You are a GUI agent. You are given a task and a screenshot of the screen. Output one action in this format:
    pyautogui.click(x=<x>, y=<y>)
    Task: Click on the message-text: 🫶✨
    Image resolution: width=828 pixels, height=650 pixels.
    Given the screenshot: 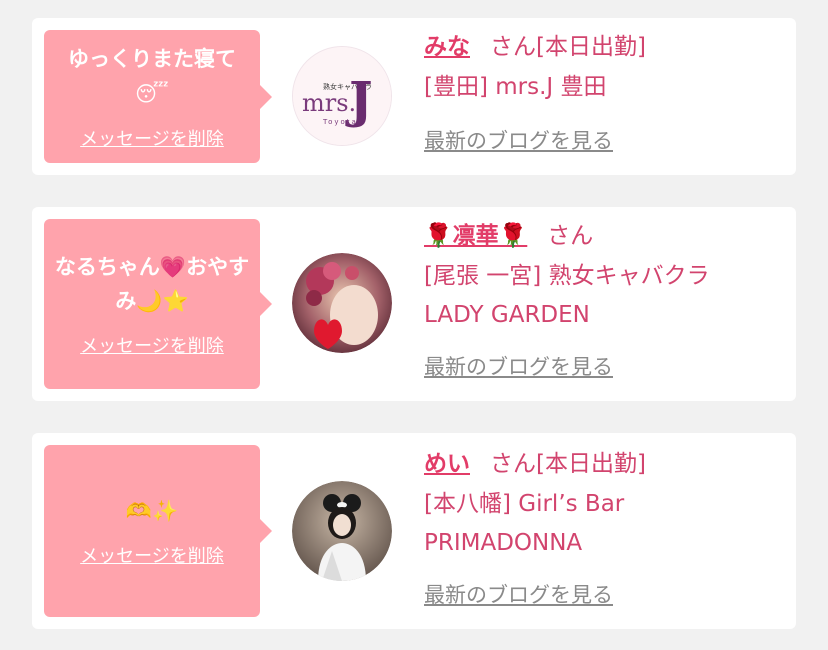 What is the action you would take?
    pyautogui.click(x=152, y=511)
    